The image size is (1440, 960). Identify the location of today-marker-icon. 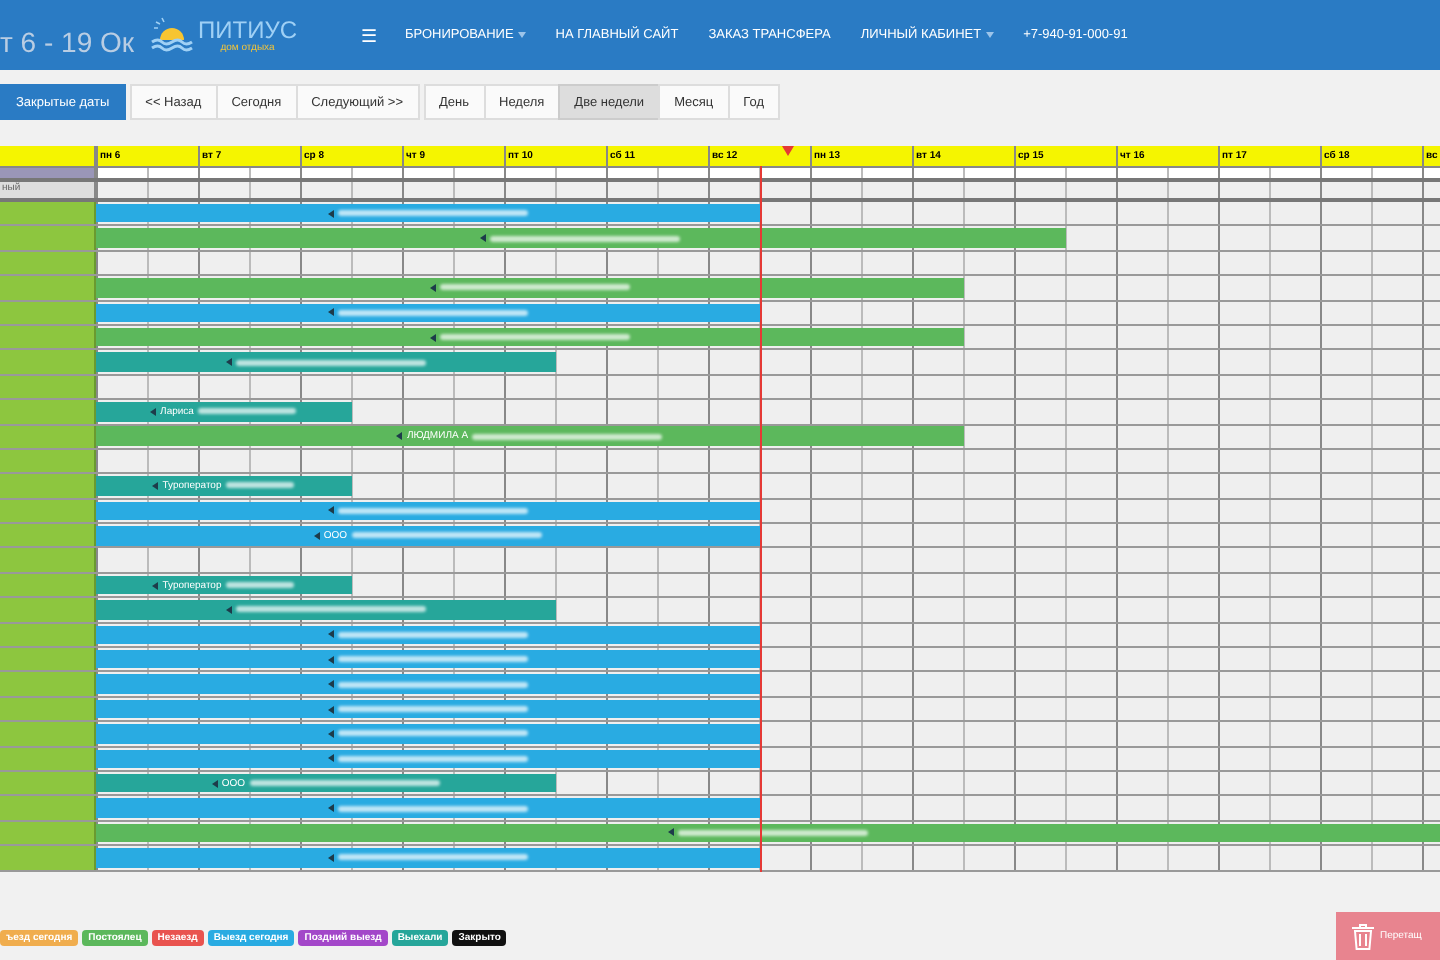
(787, 151).